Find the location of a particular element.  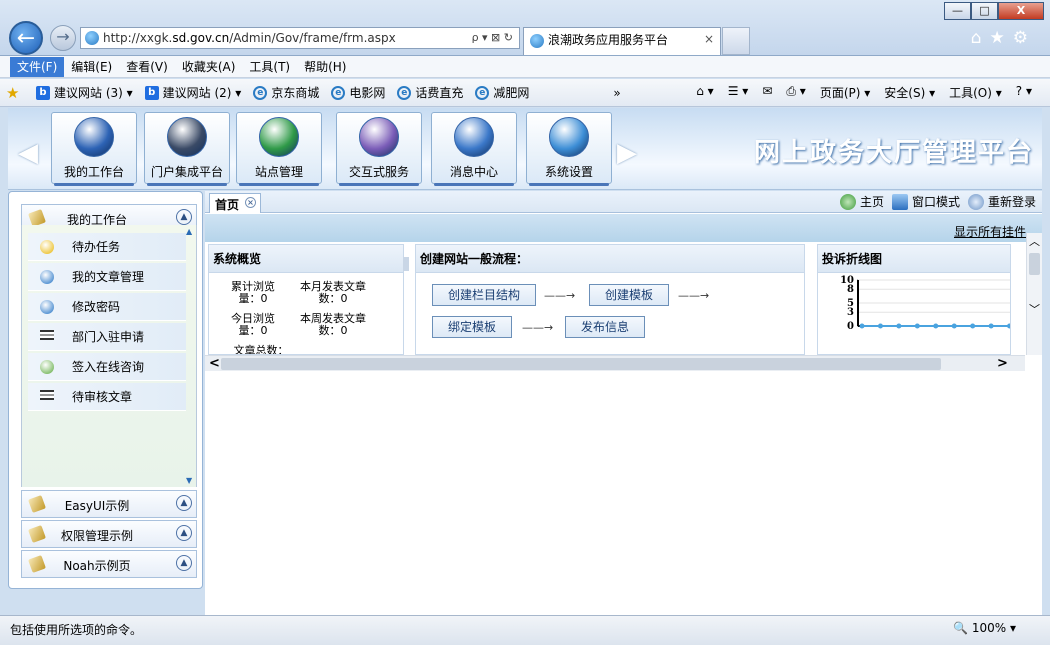

home-link: 主页 is located at coordinates (861, 201).